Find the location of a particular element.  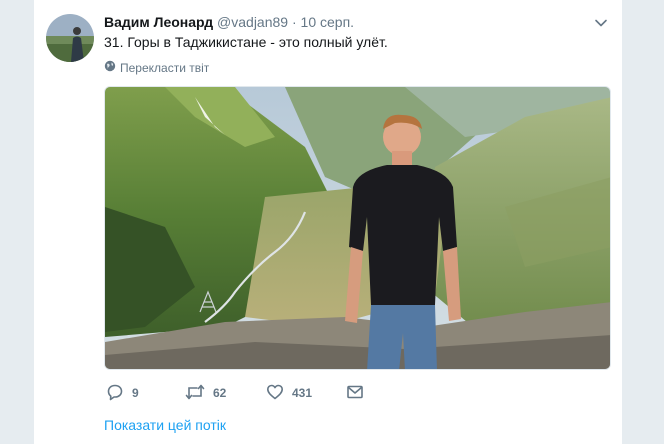

reply-action: 9 is located at coordinates (122, 393).